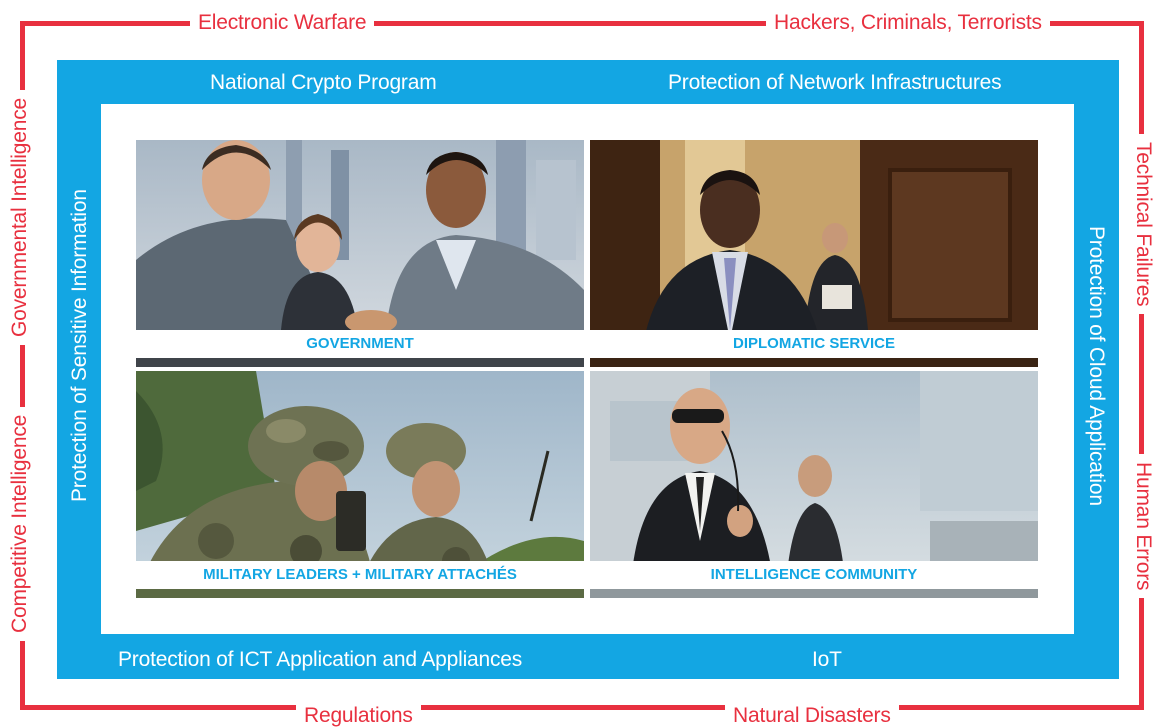 This screenshot has width=1163, height=728. Describe the element at coordinates (812, 716) in the screenshot. I see `threat-natural-disasters: Natural Disasters` at that location.